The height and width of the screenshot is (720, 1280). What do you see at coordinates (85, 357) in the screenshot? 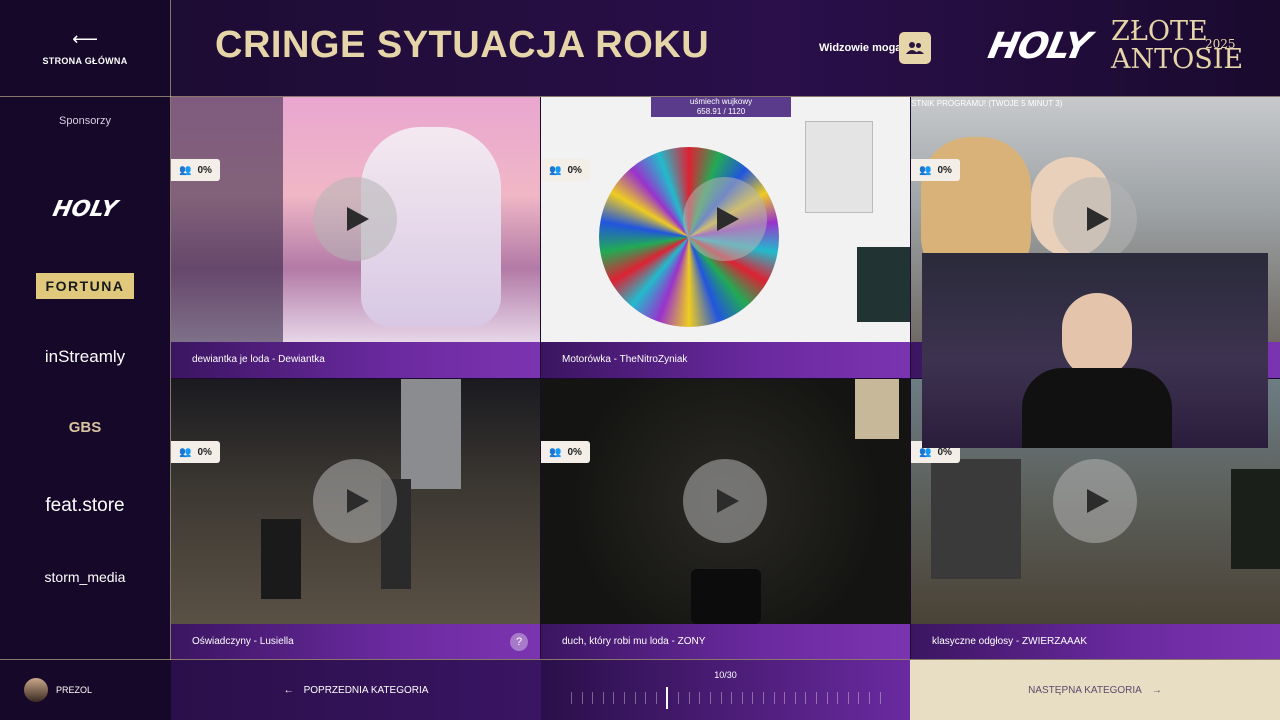
I see `sponsor-instreamly: inStreamly` at bounding box center [85, 357].